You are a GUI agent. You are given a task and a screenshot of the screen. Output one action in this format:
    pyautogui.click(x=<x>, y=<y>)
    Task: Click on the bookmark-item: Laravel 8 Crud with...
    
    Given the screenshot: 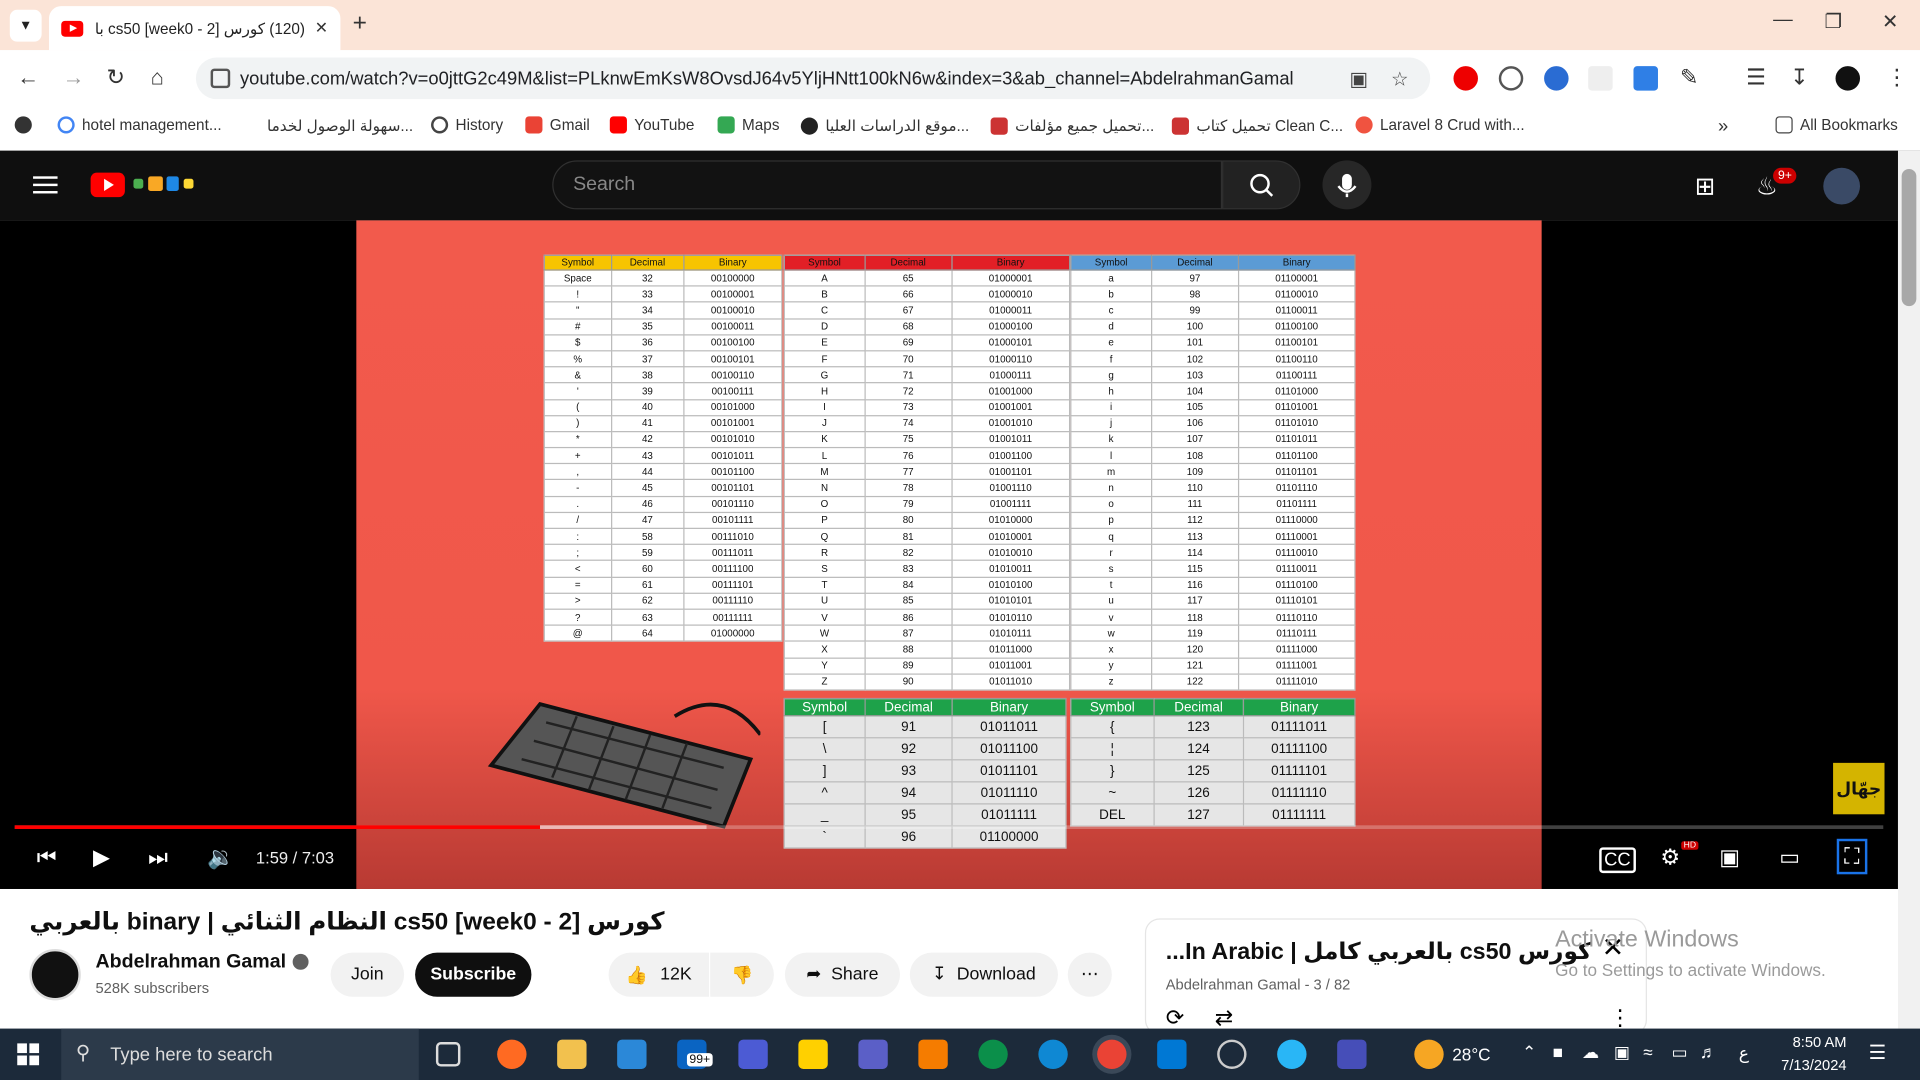 What is the action you would take?
    pyautogui.click(x=1440, y=125)
    